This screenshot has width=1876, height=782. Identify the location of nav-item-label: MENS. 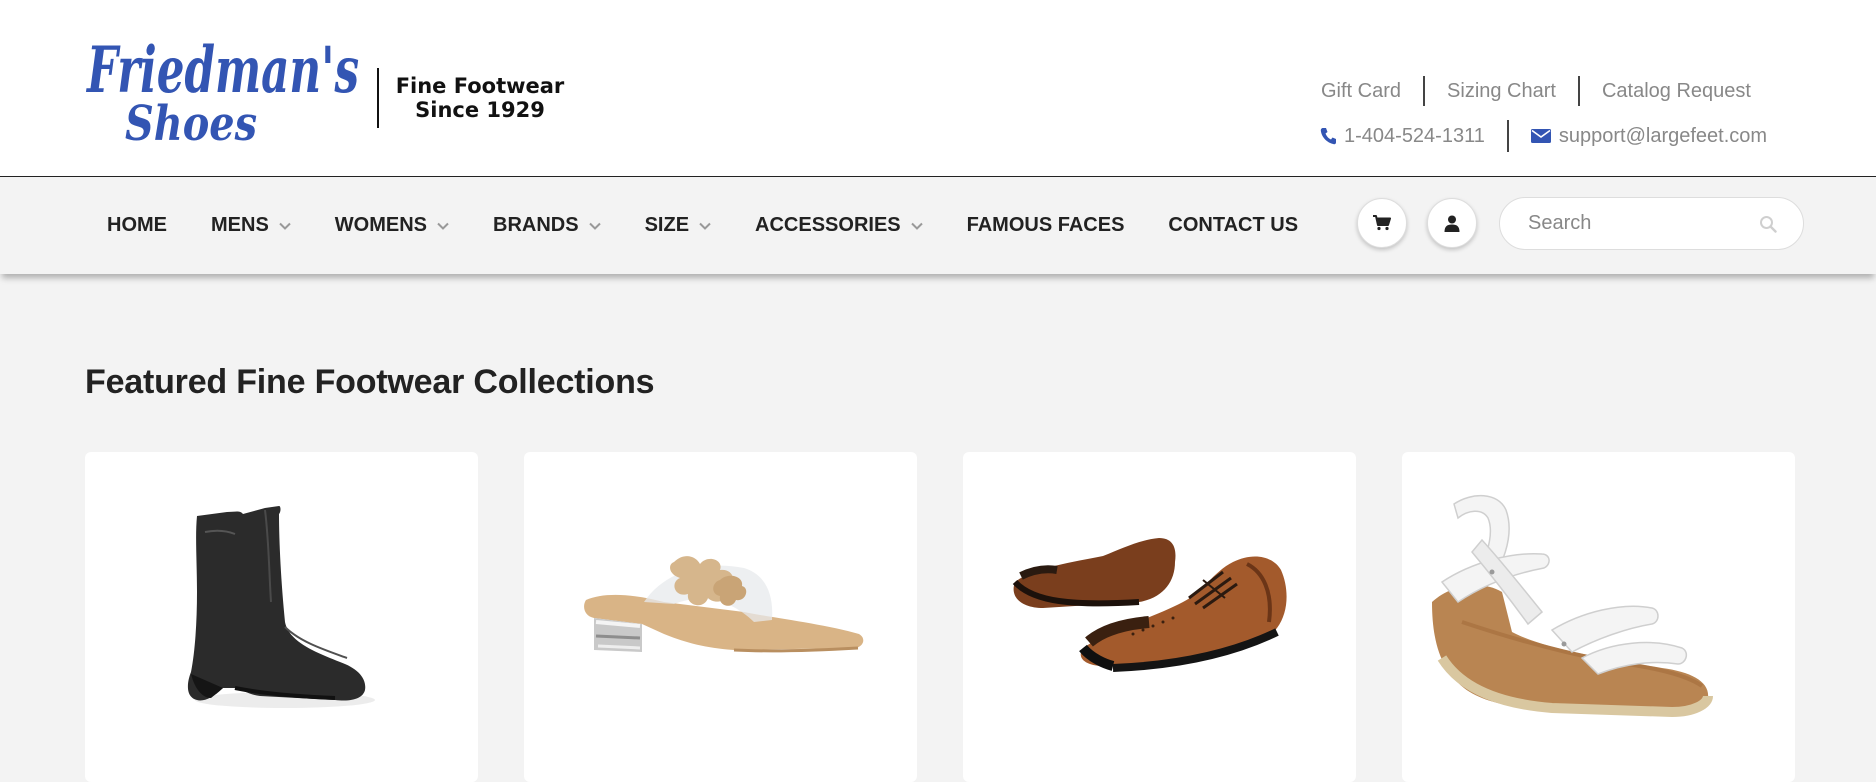
(240, 225).